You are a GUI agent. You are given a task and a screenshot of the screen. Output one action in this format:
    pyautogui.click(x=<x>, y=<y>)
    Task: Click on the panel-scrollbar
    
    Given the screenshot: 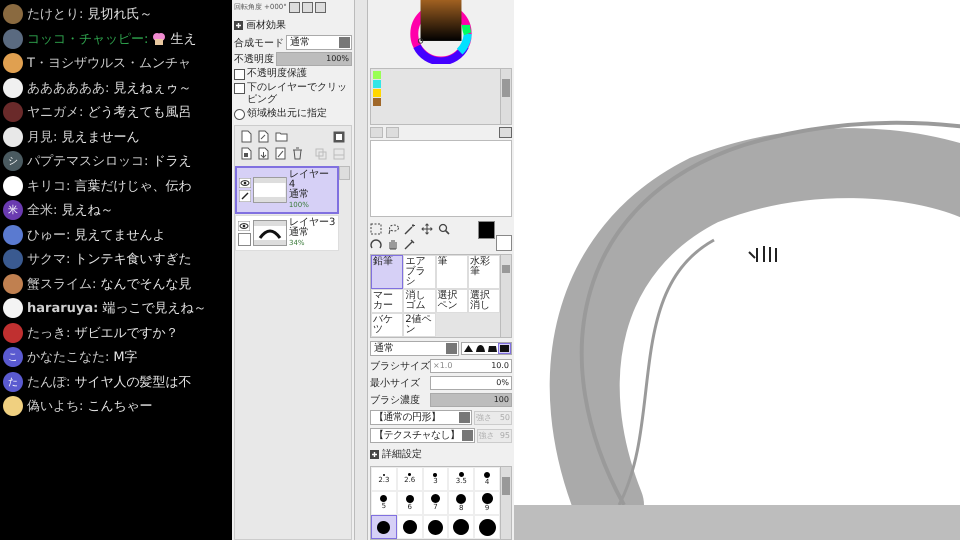 What is the action you would take?
    pyautogui.click(x=361, y=270)
    